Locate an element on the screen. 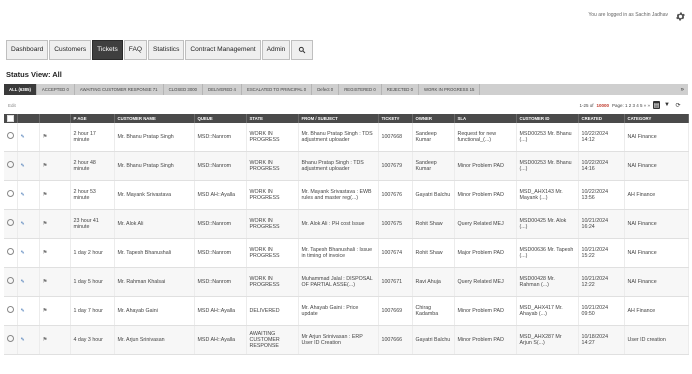  nav-tab-faq: FAQ is located at coordinates (135, 50).